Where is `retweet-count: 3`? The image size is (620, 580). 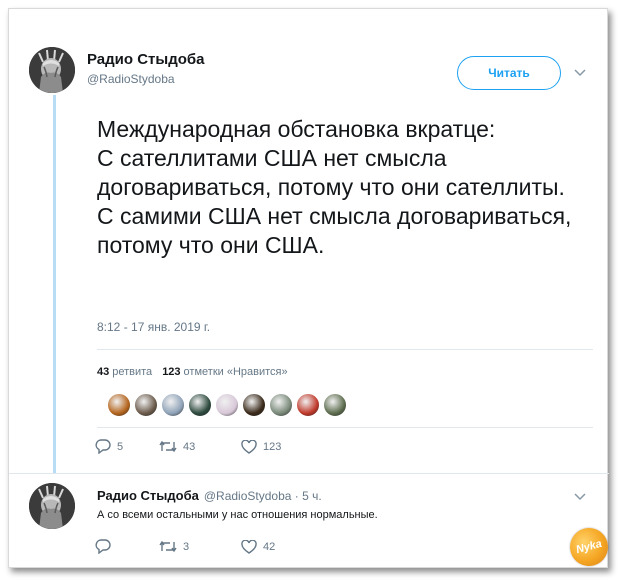
retweet-count: 3 is located at coordinates (186, 546).